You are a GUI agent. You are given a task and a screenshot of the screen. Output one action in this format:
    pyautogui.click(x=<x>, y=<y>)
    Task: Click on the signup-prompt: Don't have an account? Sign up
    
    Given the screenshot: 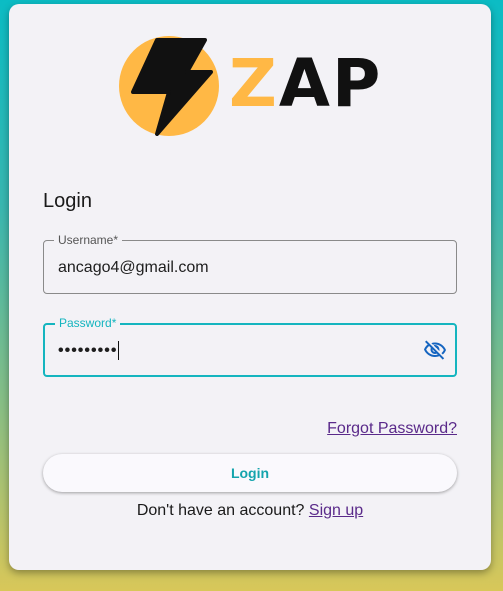 What is the action you would take?
    pyautogui.click(x=250, y=511)
    